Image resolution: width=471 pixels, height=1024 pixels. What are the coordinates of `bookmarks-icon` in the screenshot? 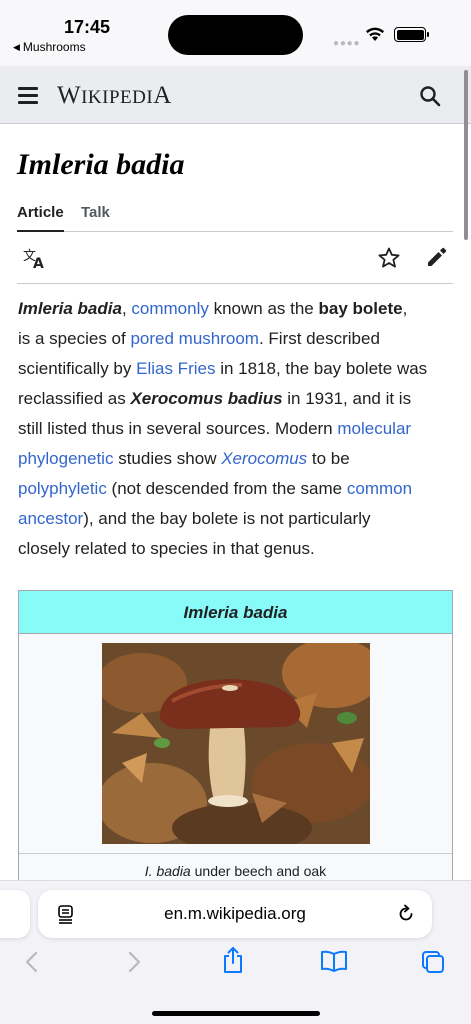 It's located at (334, 961).